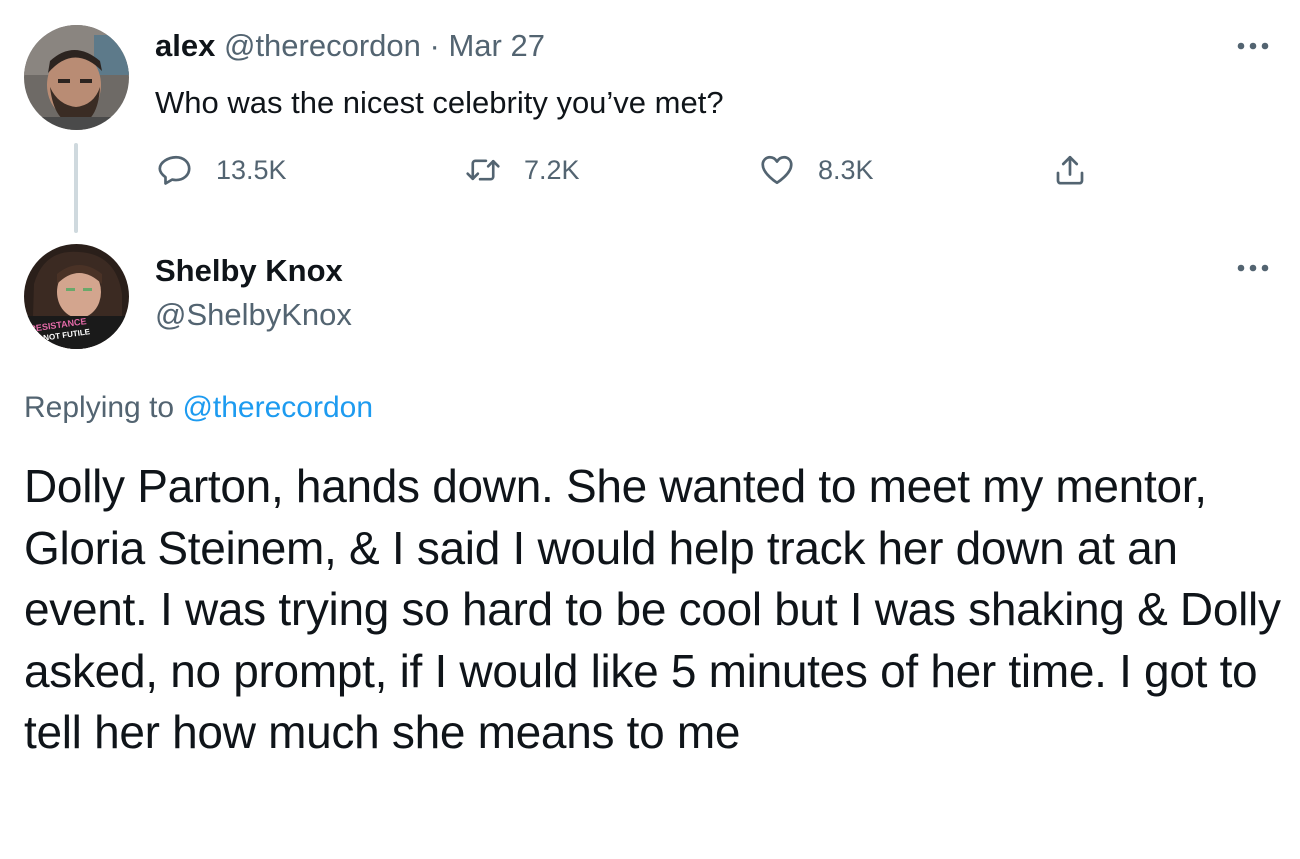 The height and width of the screenshot is (859, 1300). Describe the element at coordinates (816, 170) in the screenshot. I see `like-button: 8.3K` at that location.